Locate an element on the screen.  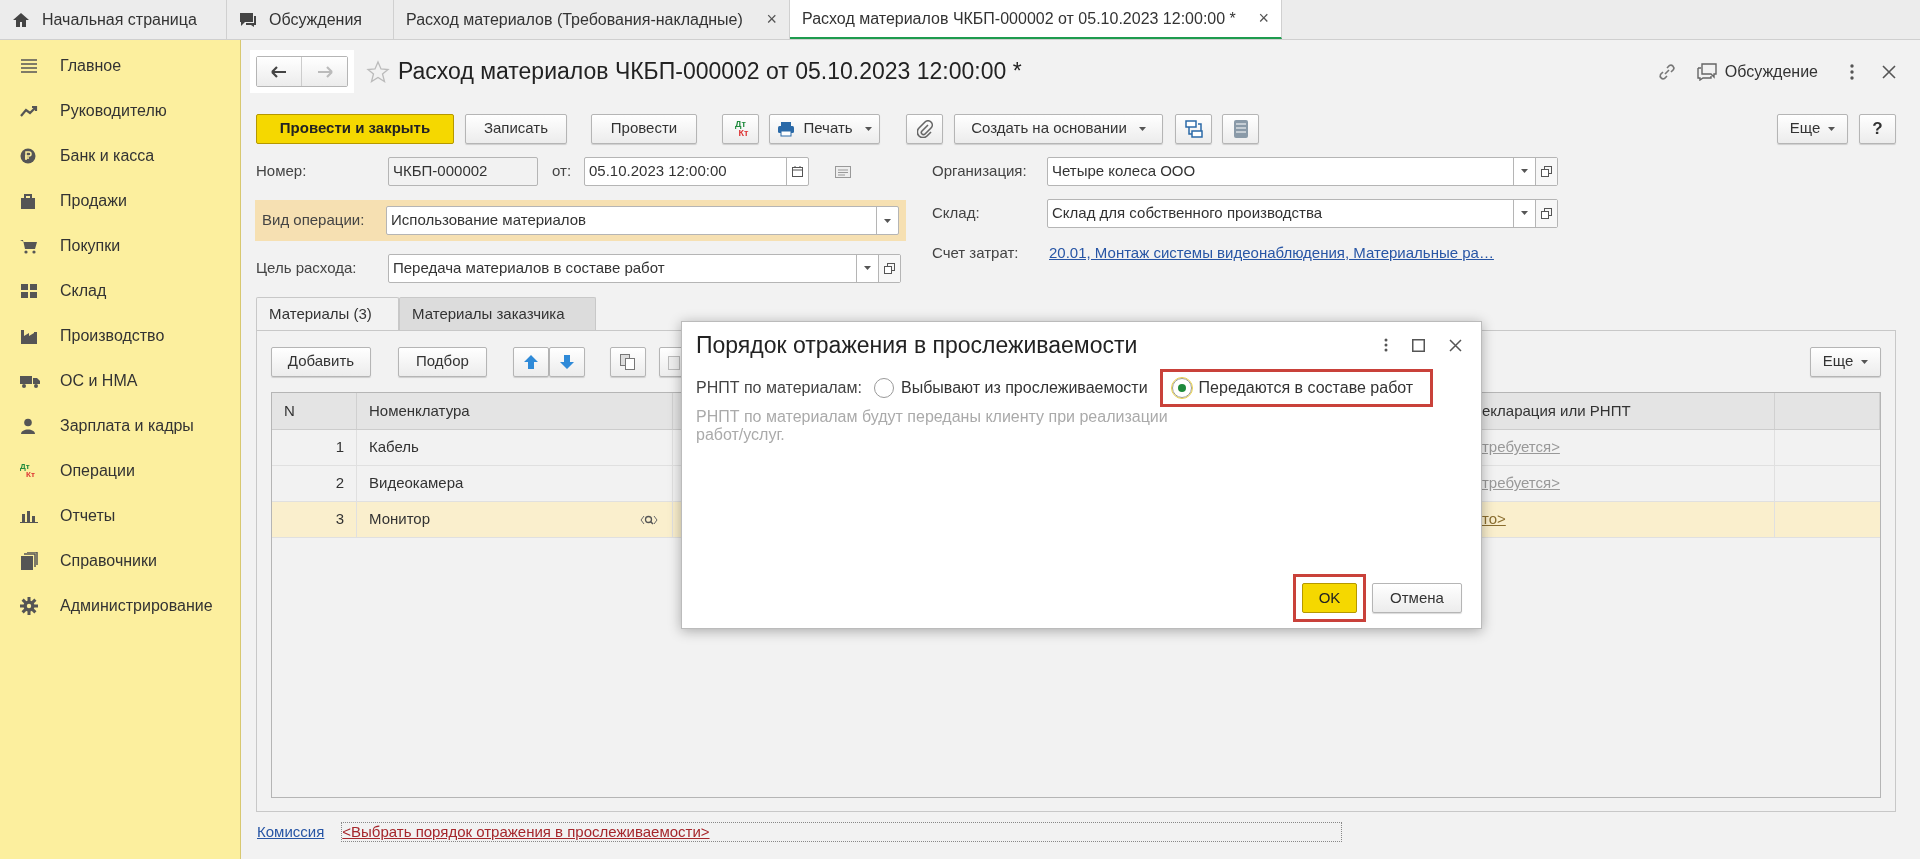
hint-text: РНПТ по материалам будут переданы клиенту при реализации работ/услуг. is located at coordinates (932, 426).